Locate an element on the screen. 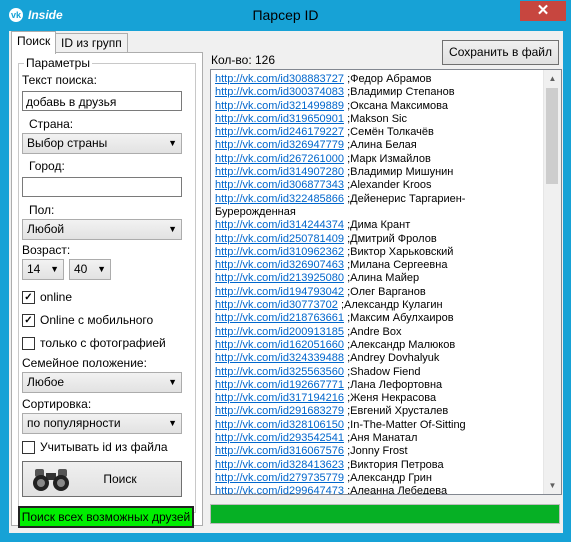 The width and height of the screenshot is (571, 542). profile-name: ;Alexander Kroos is located at coordinates (388, 185).